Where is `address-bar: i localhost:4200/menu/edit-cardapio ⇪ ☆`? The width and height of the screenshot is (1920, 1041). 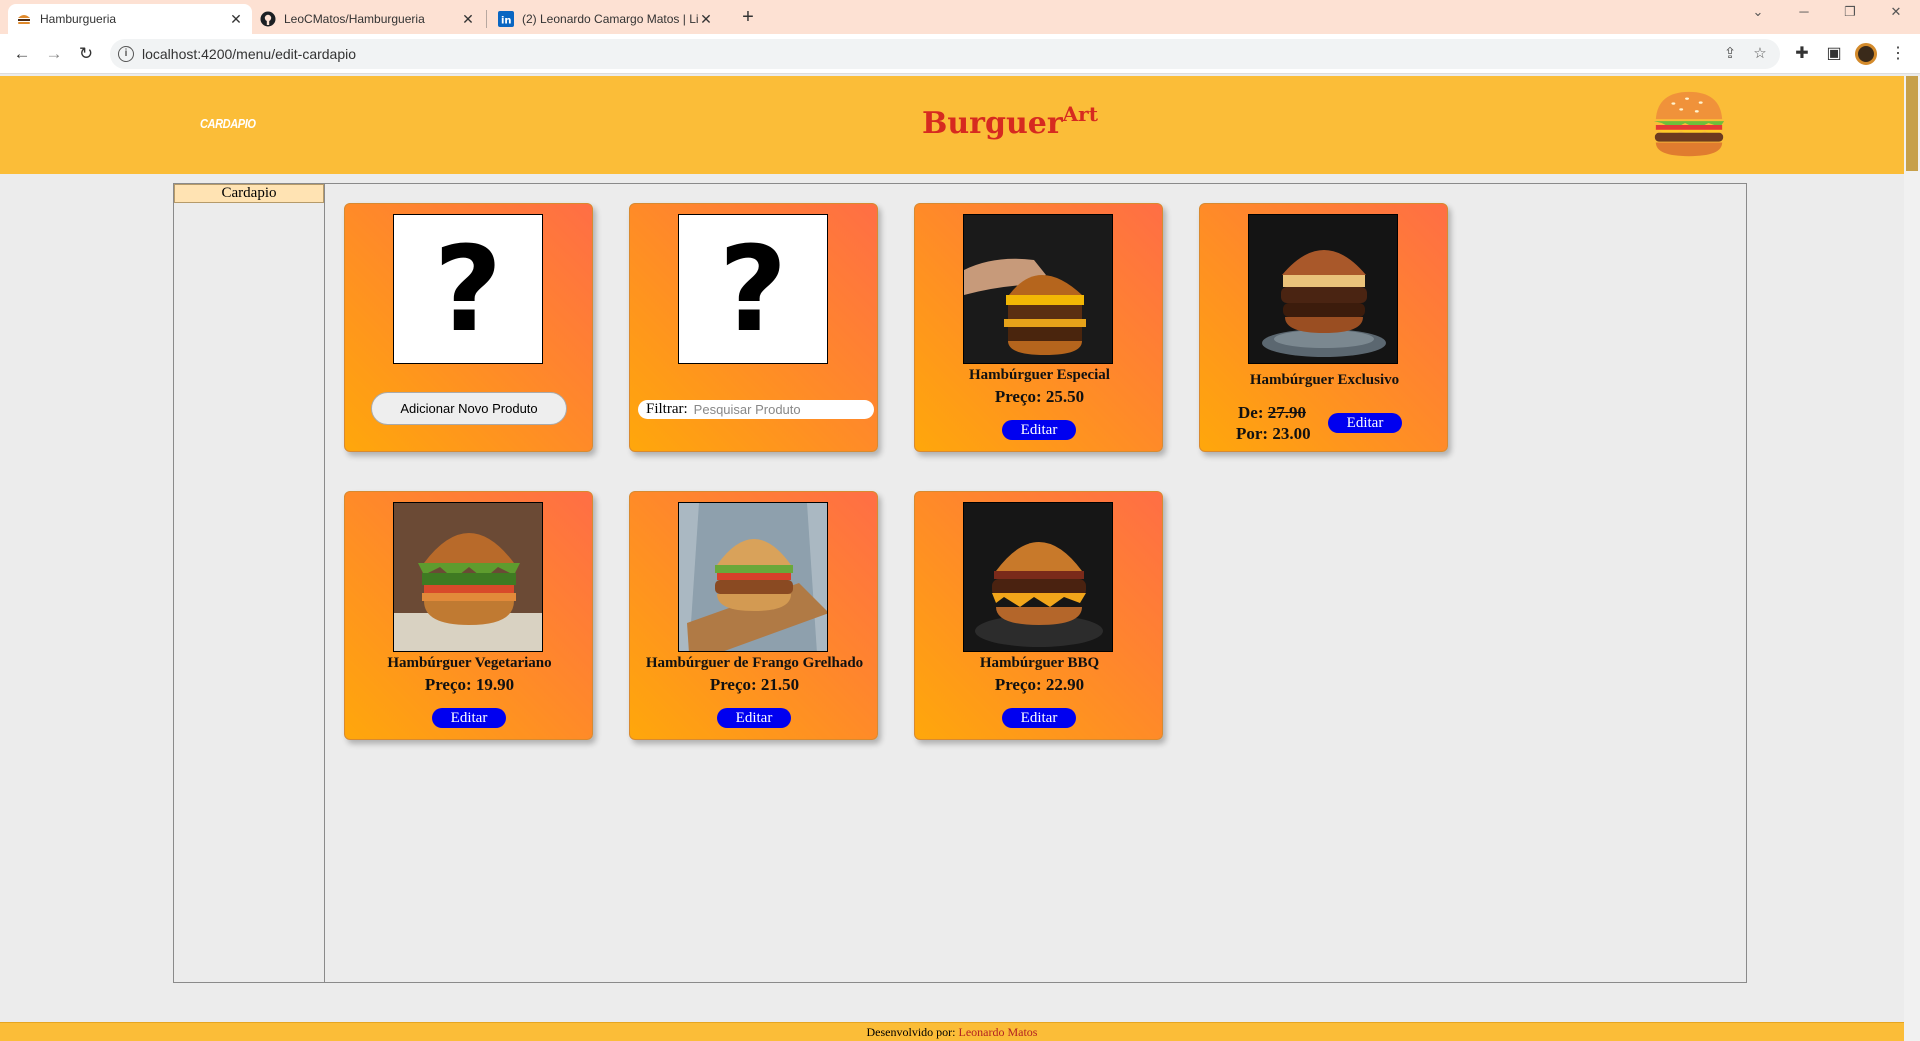
address-bar: i localhost:4200/menu/edit-cardapio ⇪ ☆ is located at coordinates (945, 54).